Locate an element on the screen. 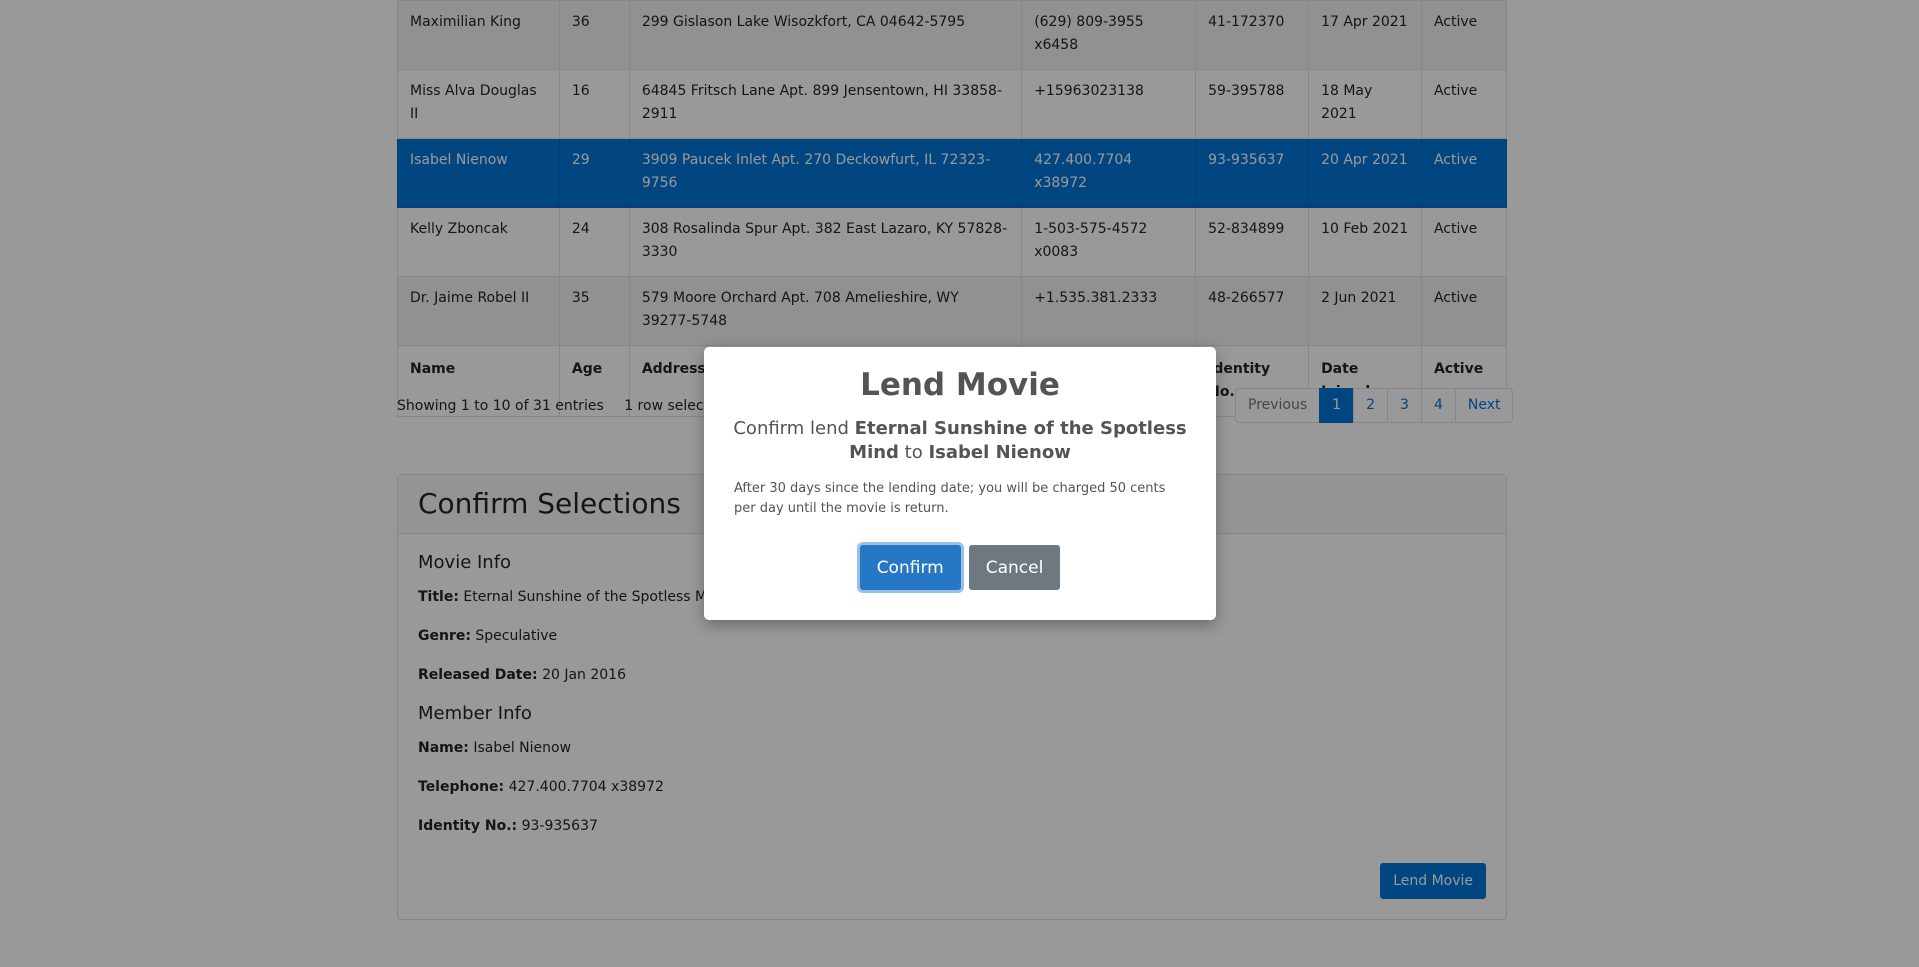  cancel-button: Cancel is located at coordinates (1014, 567).